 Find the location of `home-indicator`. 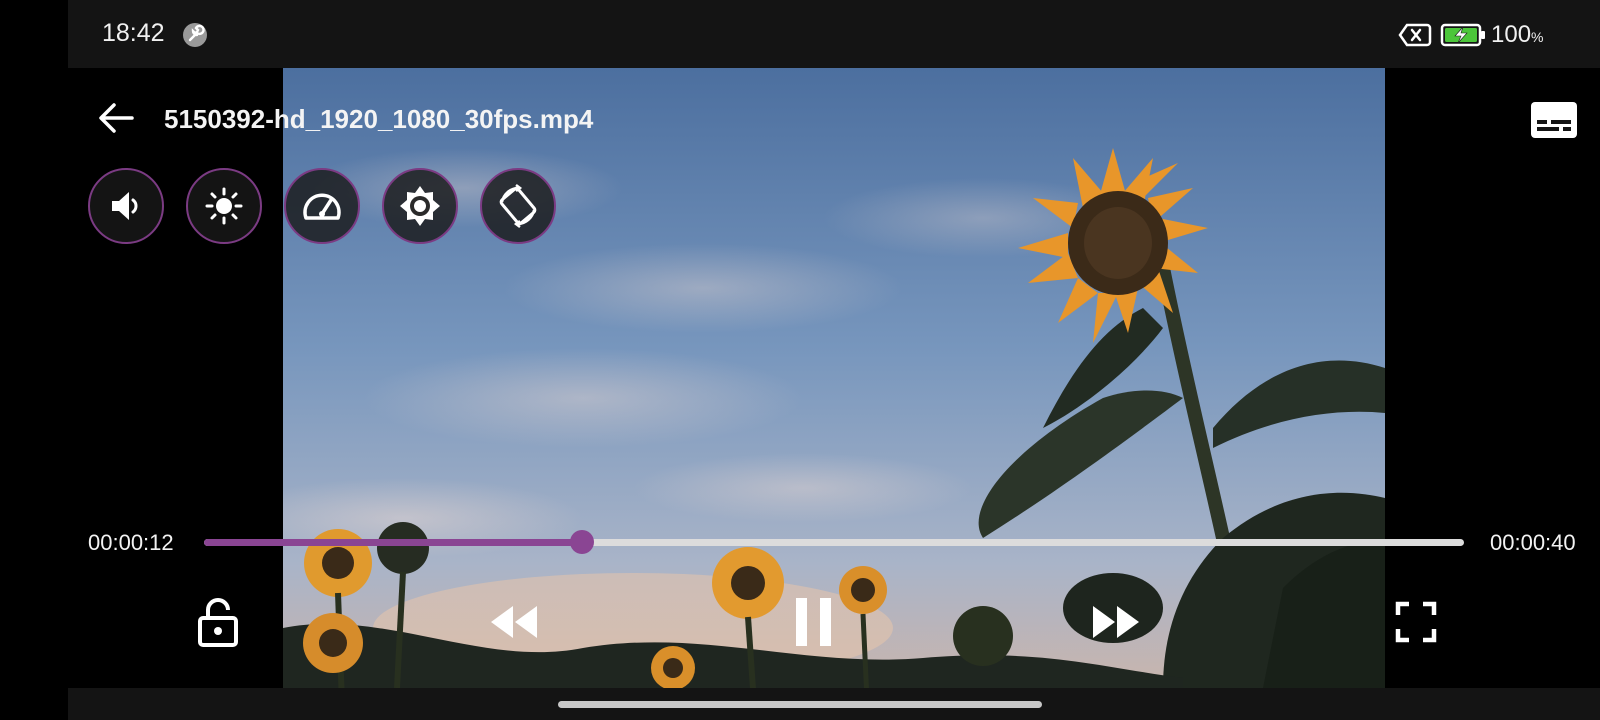

home-indicator is located at coordinates (800, 704).